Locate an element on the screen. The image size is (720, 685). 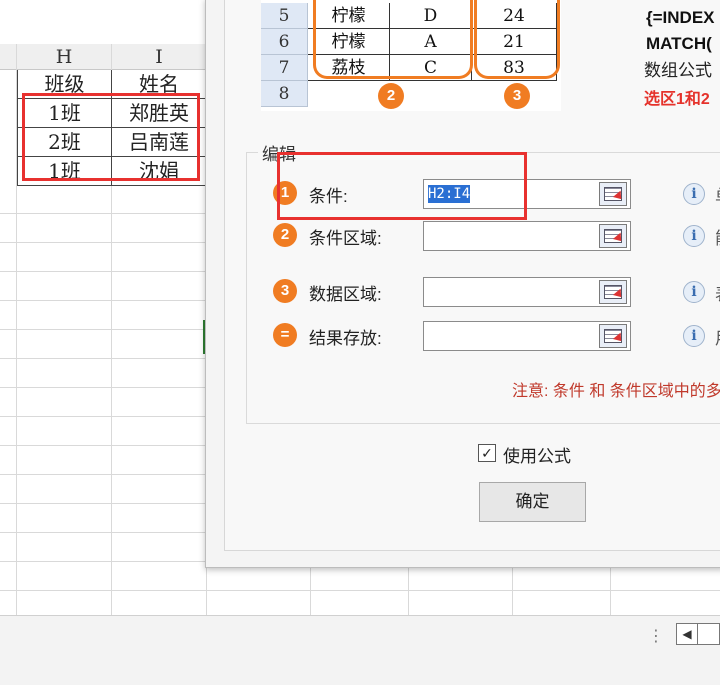
formula-line-2: MATCH( is located at coordinates (679, 43).